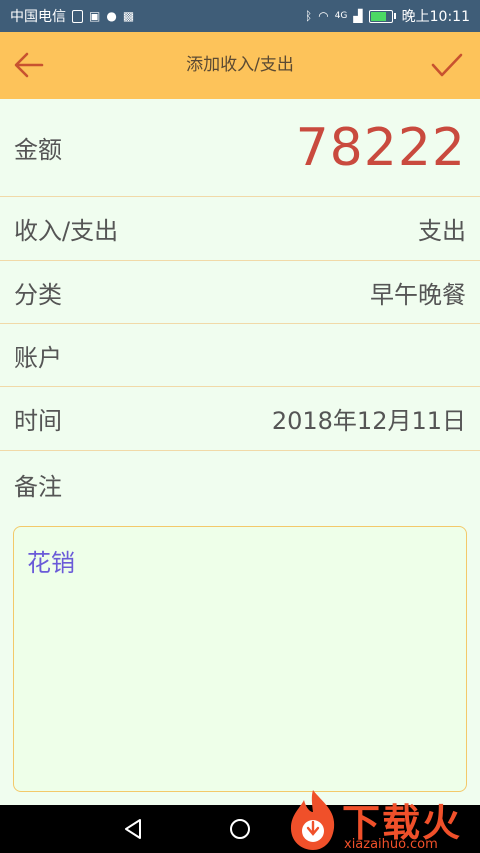 This screenshot has height=853, width=480. I want to click on amount-label: 金额, so click(38, 150).